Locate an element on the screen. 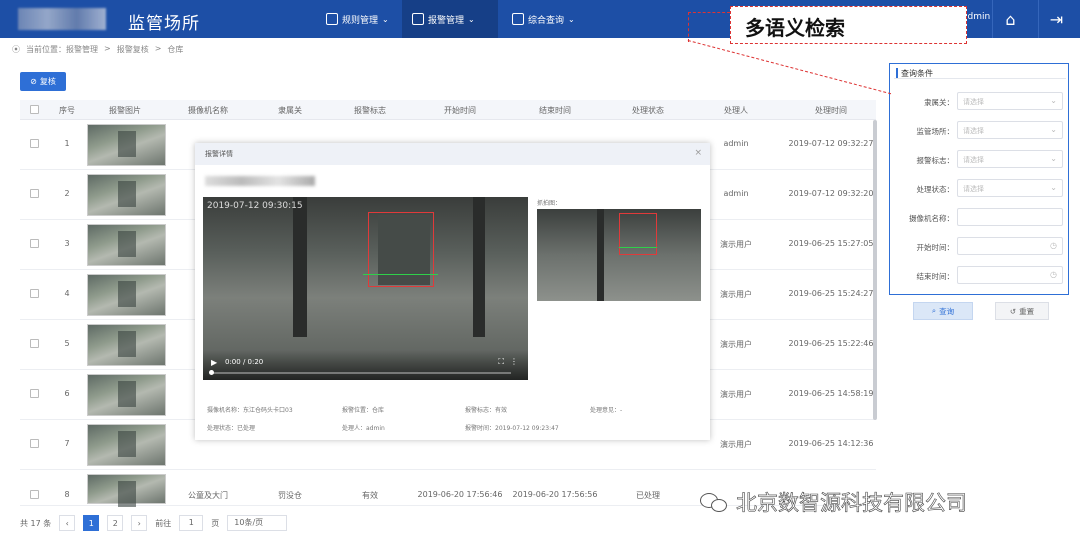  flag-select: 请选择 ⌄ is located at coordinates (1010, 159).